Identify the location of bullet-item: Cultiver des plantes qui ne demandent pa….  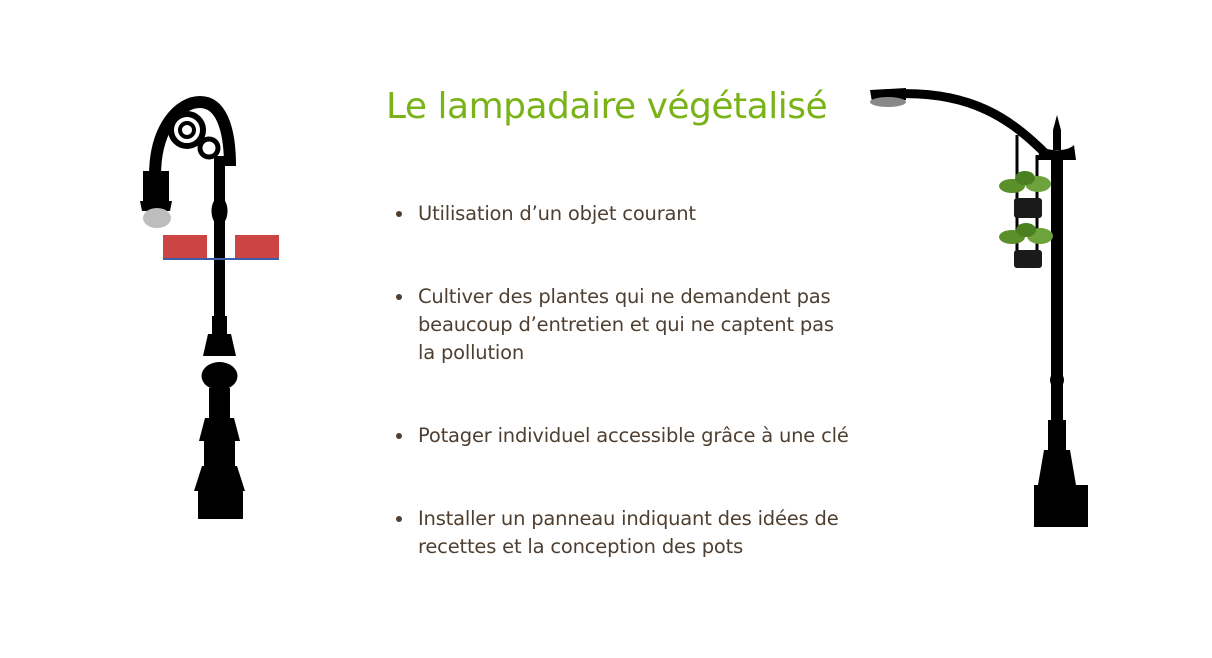
(626, 325).